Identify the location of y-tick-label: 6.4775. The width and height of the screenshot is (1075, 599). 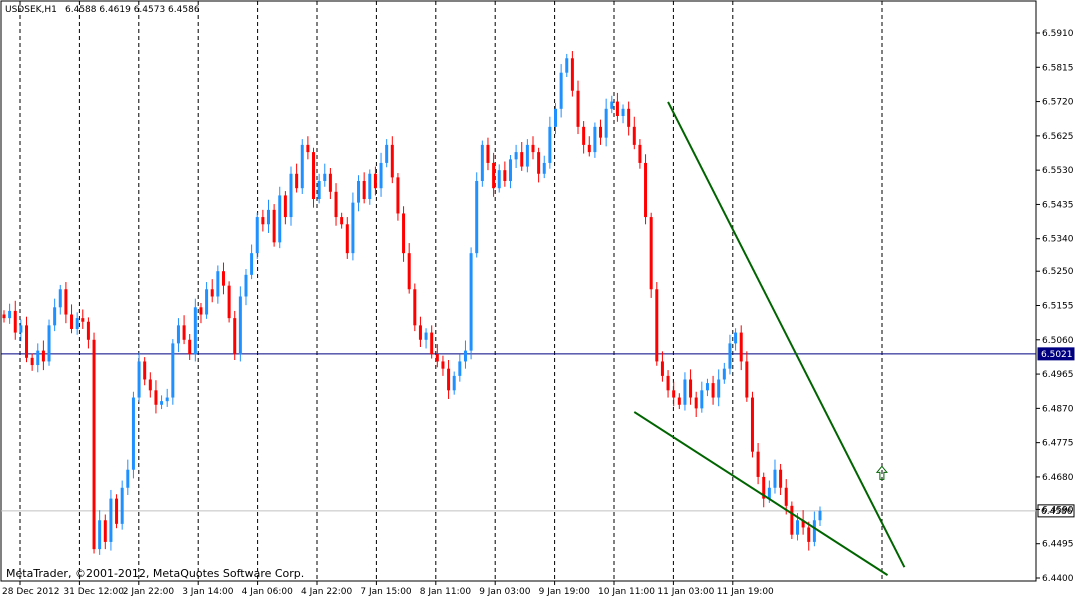
(1058, 444).